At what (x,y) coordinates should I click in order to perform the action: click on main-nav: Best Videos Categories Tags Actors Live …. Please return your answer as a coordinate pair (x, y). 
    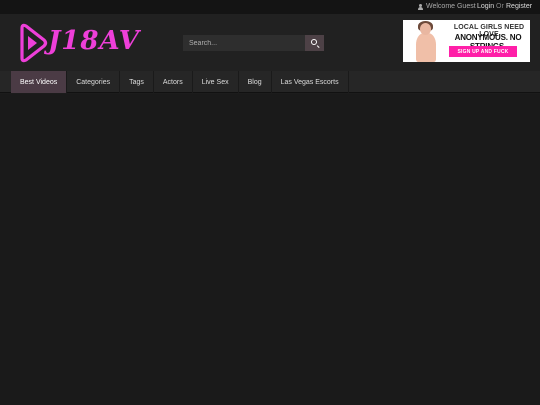
    Looking at the image, I should click on (270, 82).